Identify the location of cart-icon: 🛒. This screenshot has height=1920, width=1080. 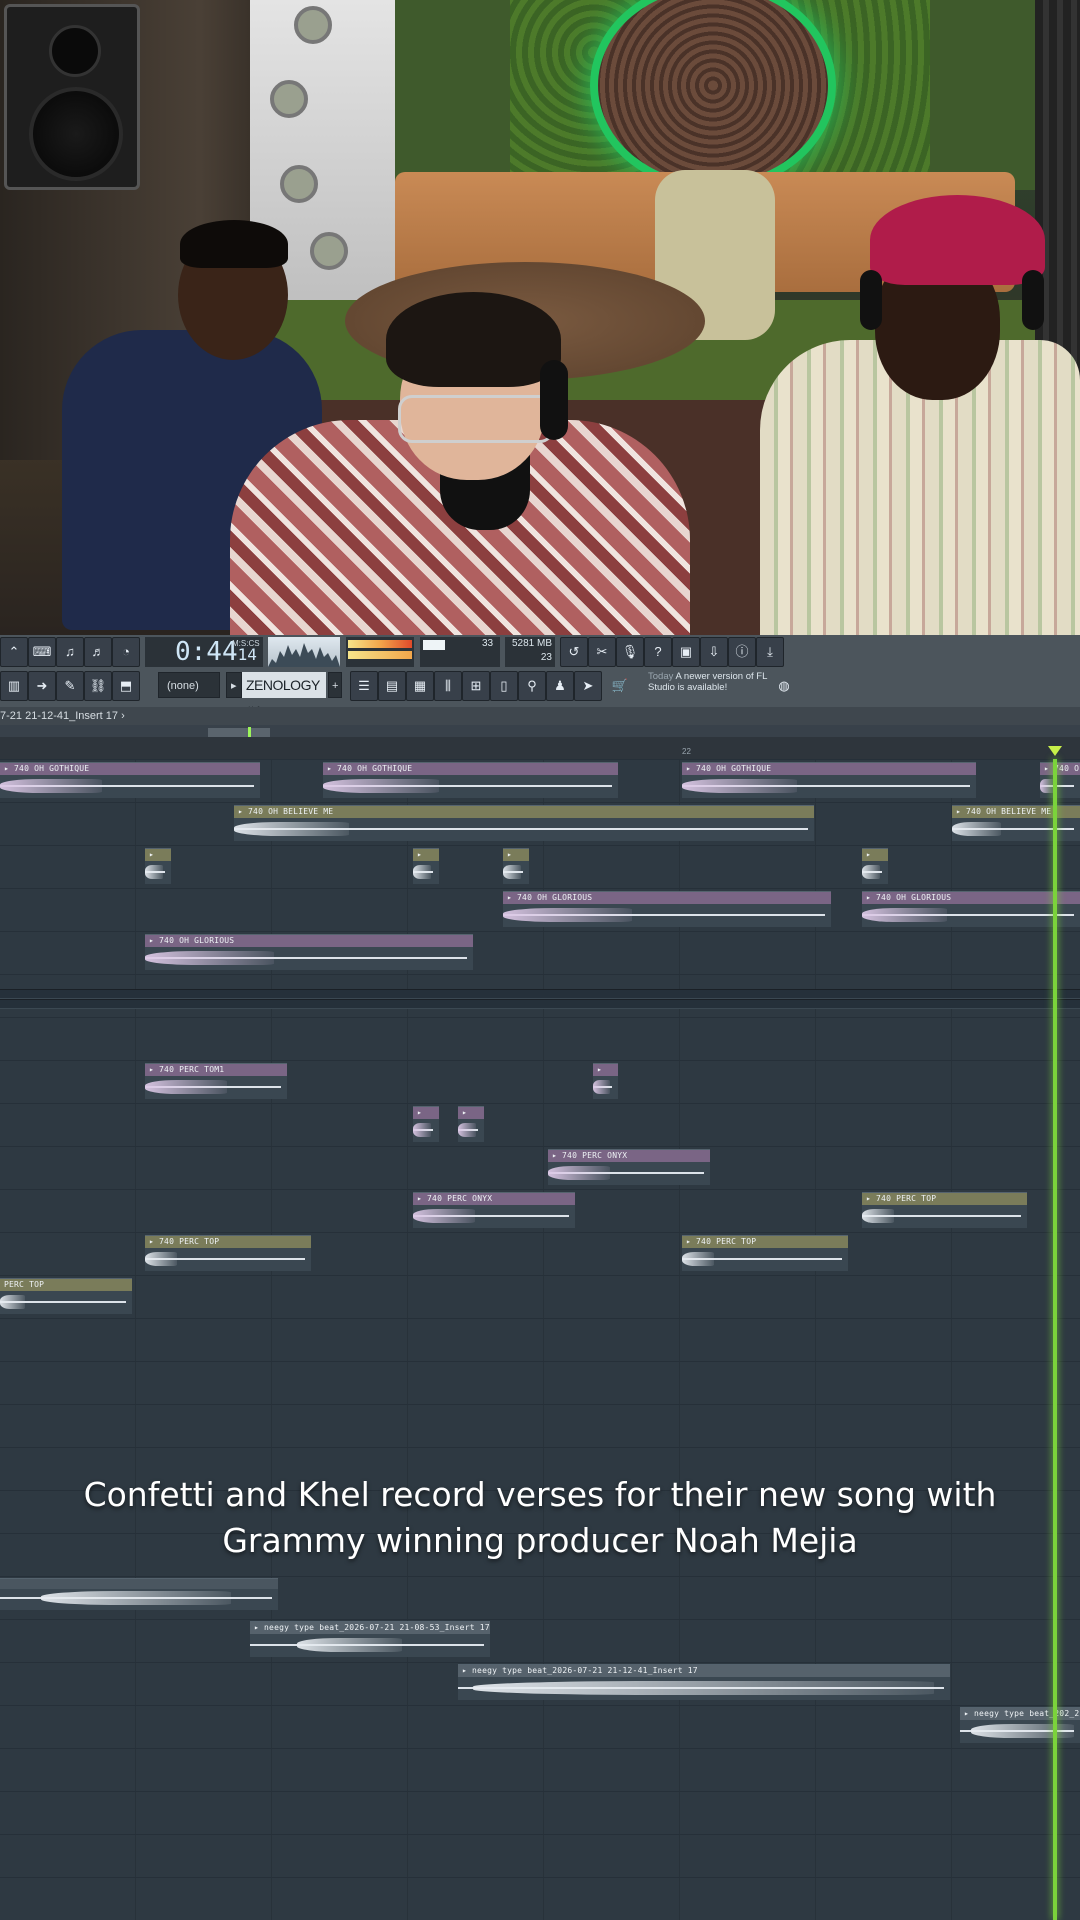
(620, 686).